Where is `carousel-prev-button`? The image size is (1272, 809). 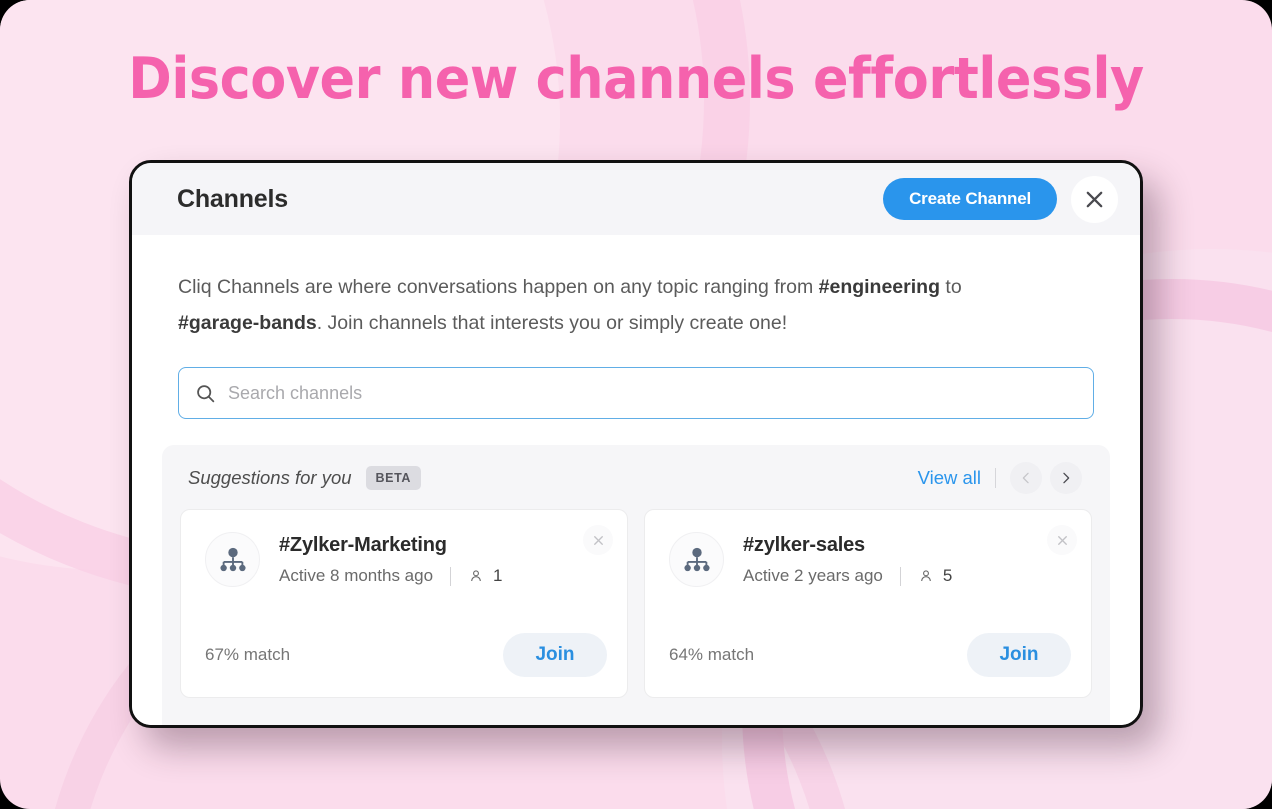
carousel-prev-button is located at coordinates (1026, 478).